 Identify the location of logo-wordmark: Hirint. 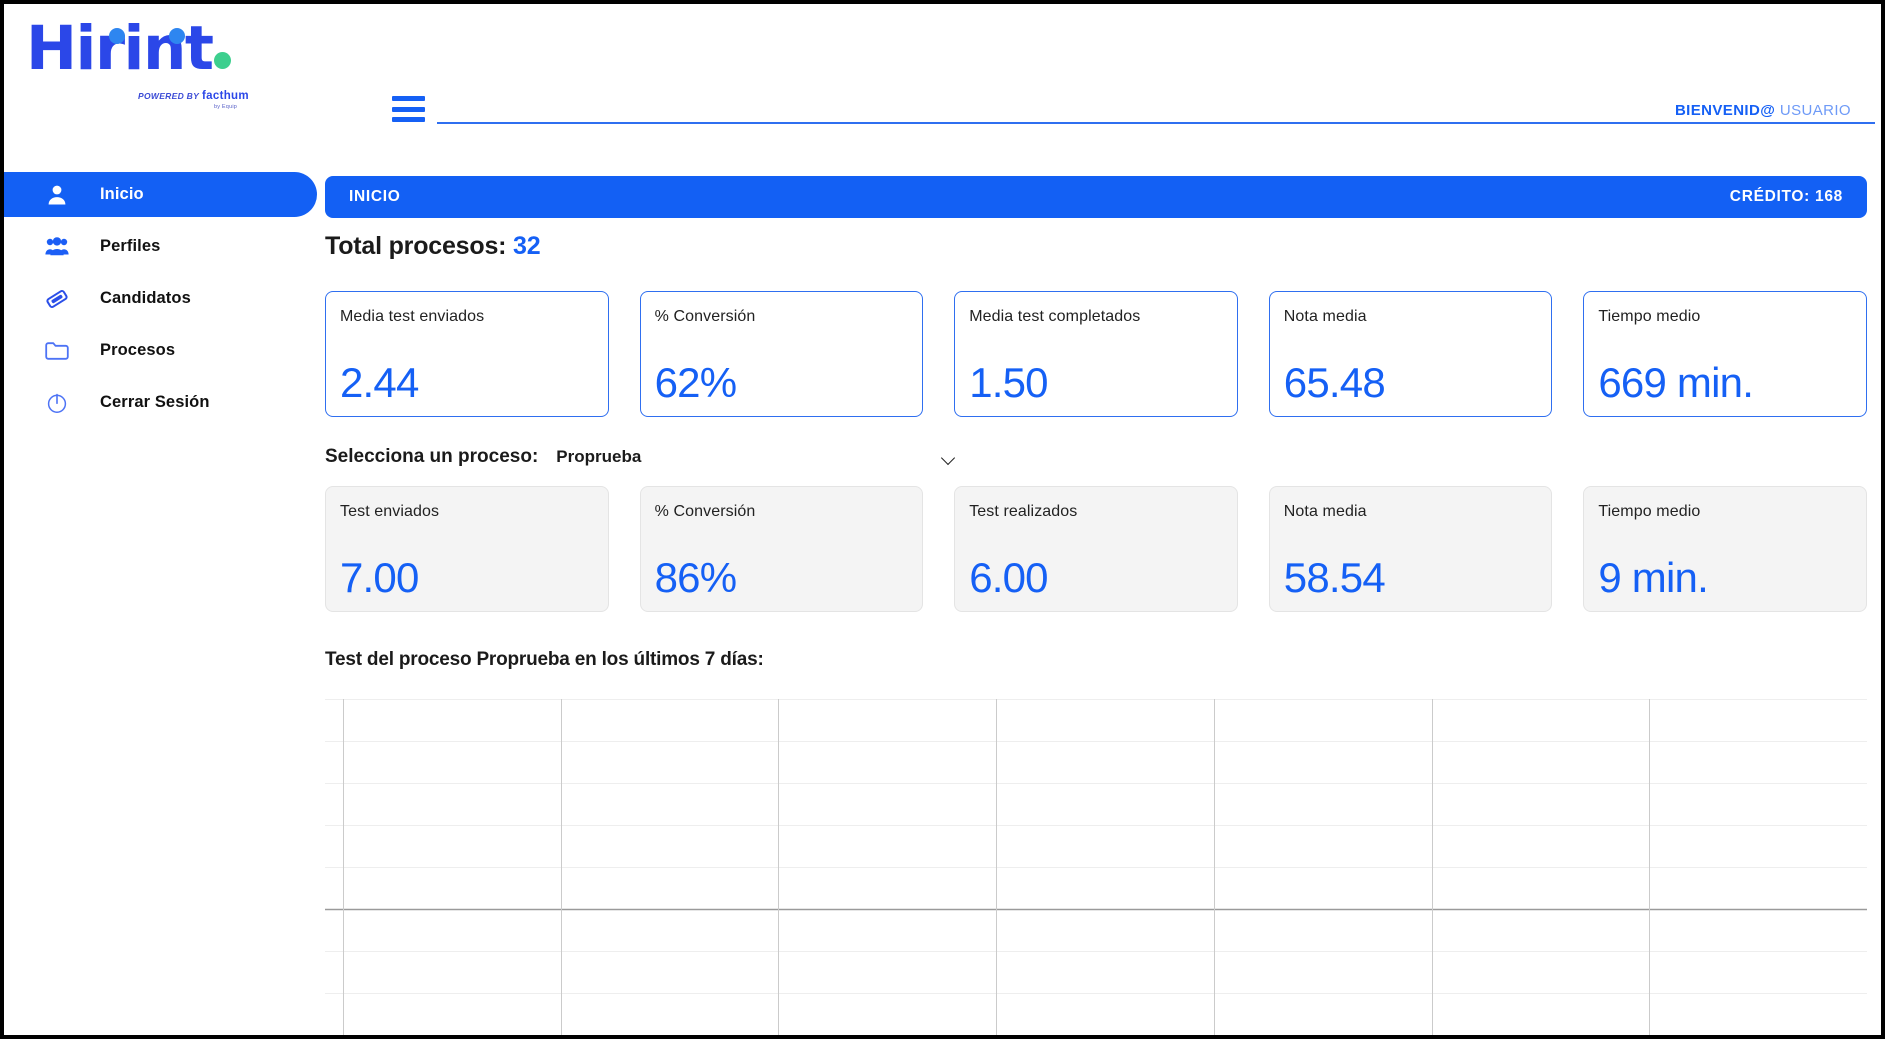
(161, 48).